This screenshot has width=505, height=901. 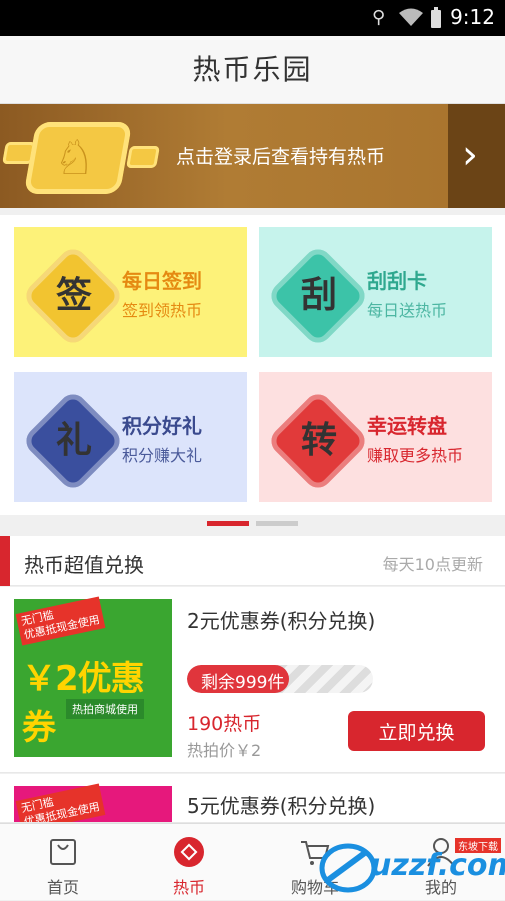 What do you see at coordinates (62, 887) in the screenshot?
I see `tab-label: 首页` at bounding box center [62, 887].